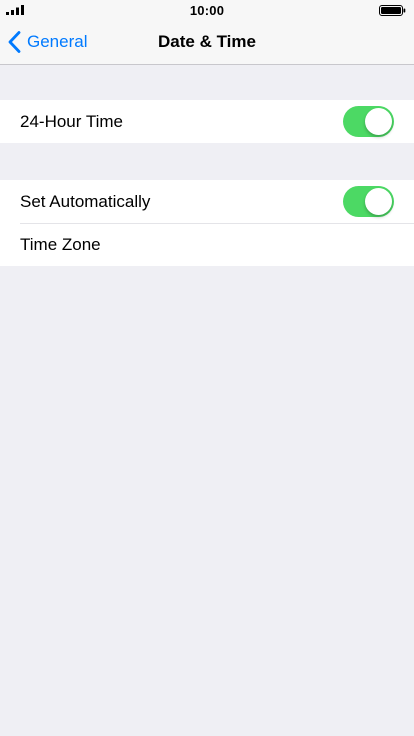 Image resolution: width=414 pixels, height=736 pixels. I want to click on row-label-time-zone: Time Zone, so click(60, 244).